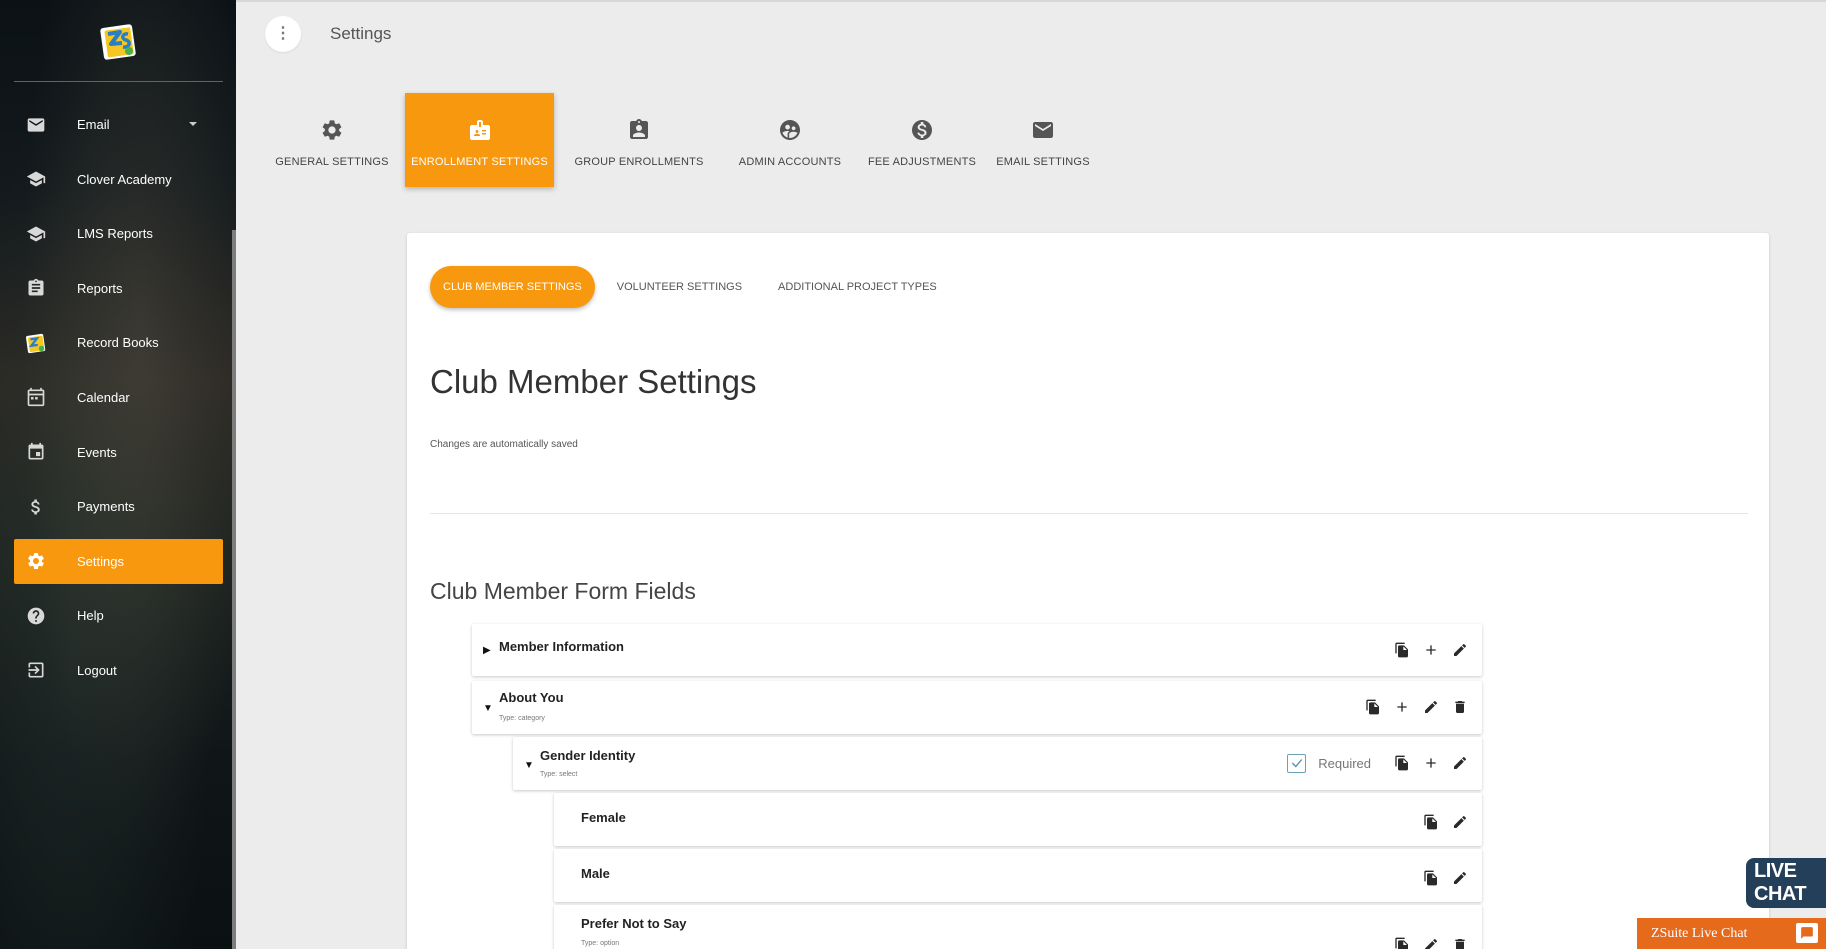 The image size is (1826, 949). I want to click on option-row-prefer-not-to-say: Prefer Not to Say Type: option, so click(1018, 927).